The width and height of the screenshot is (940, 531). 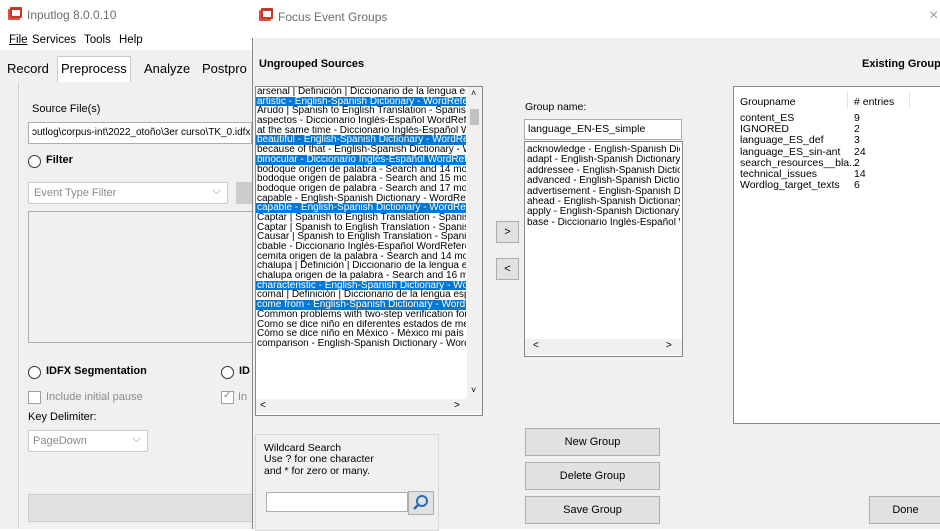 I want to click on scroll-up-icon: ˄, so click(x=473, y=93).